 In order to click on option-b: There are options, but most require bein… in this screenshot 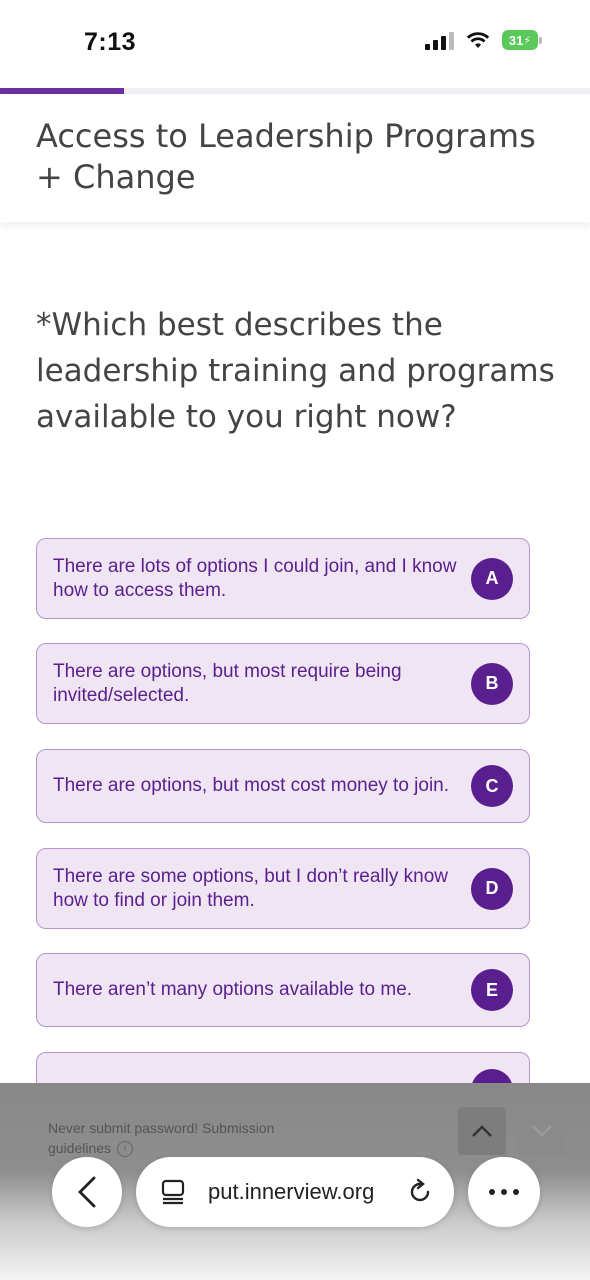, I will do `click(283, 683)`.